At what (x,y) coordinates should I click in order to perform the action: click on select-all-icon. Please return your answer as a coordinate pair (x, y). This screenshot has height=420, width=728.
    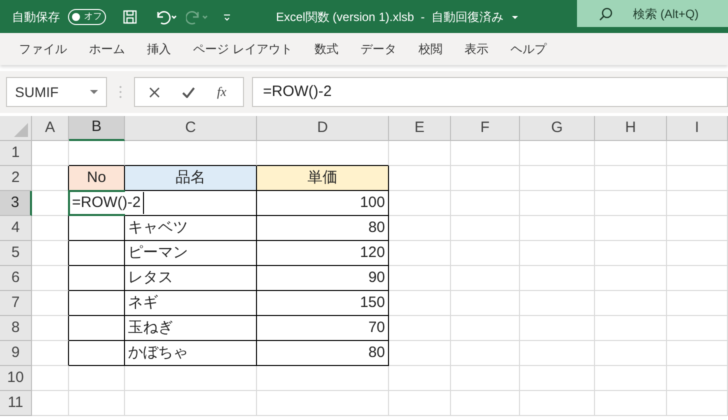
    Looking at the image, I should click on (21, 130).